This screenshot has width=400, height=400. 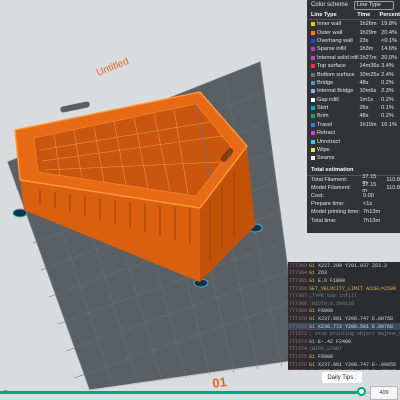 I want to click on legend-row: Wipe, so click(x=353, y=150).